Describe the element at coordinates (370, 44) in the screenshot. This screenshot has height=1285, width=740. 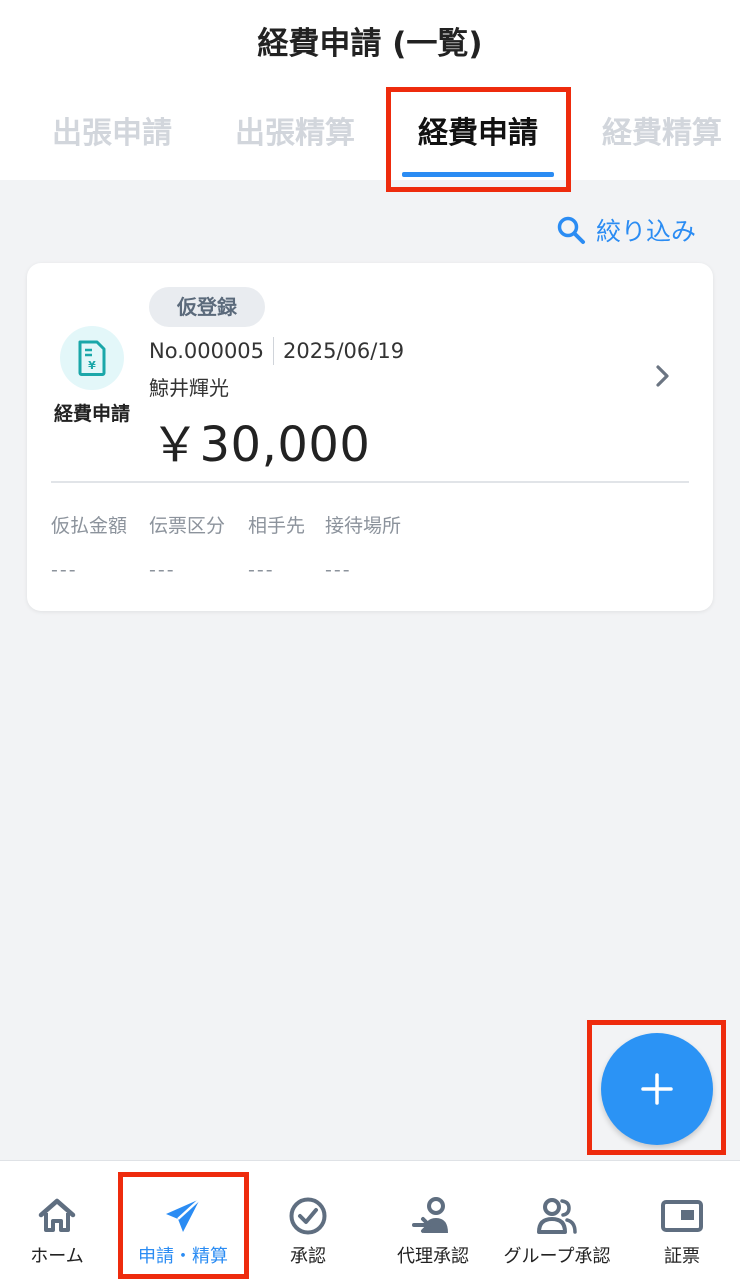
I see `page-title: 経費申請 (一覧)` at that location.